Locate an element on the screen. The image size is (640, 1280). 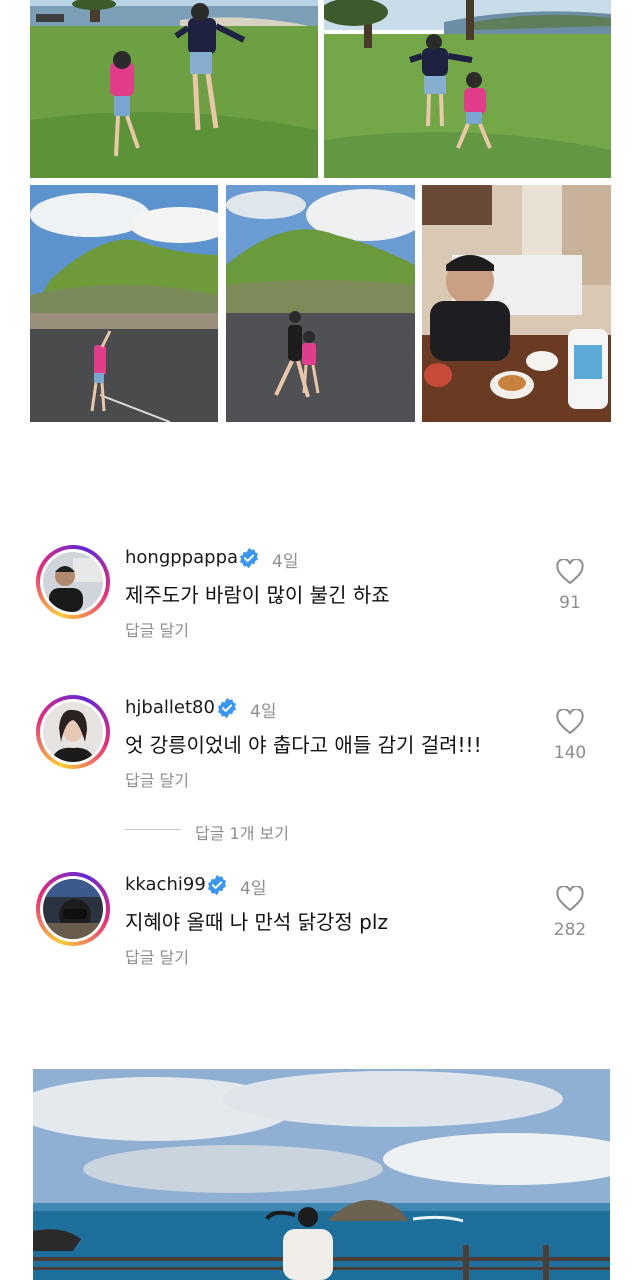
comment-username: hjballet80 is located at coordinates (170, 707).